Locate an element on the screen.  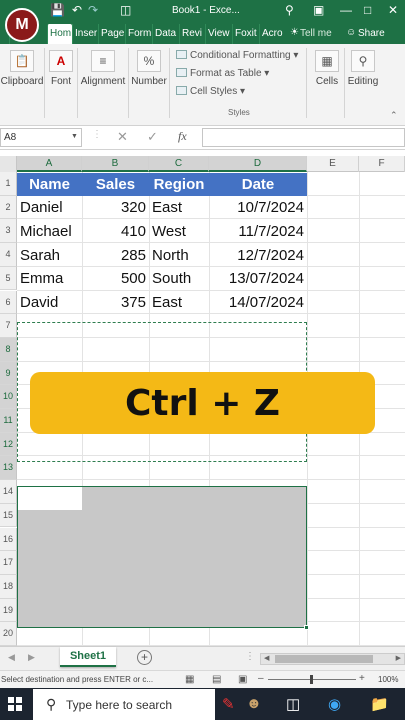
print-preview-icon: ◫ is located at coordinates (125, 10).